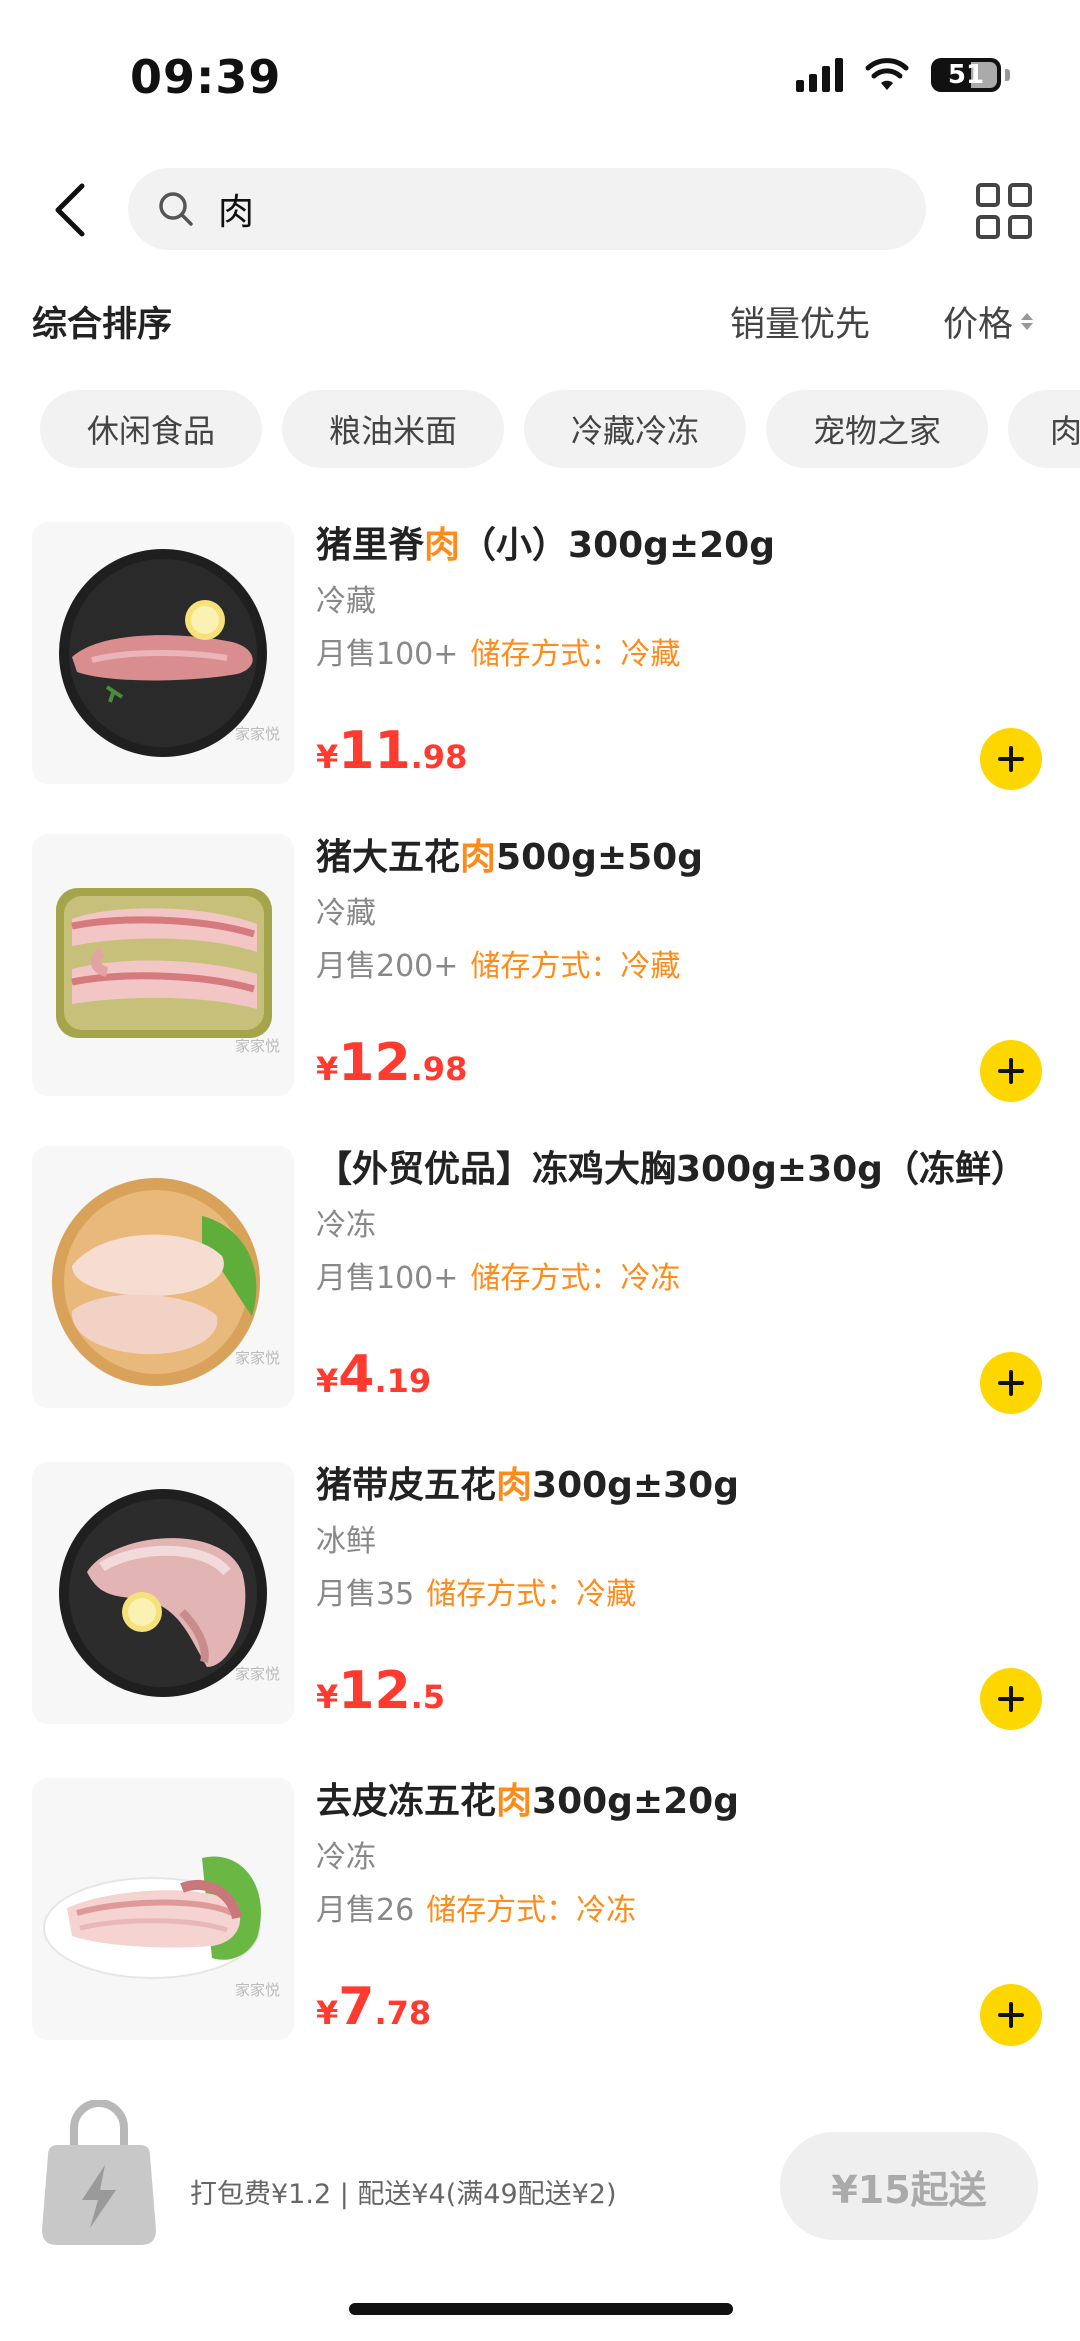 The width and height of the screenshot is (1080, 2341). I want to click on product-meta: 月售26 储存方式：冷冻, so click(476, 1907).